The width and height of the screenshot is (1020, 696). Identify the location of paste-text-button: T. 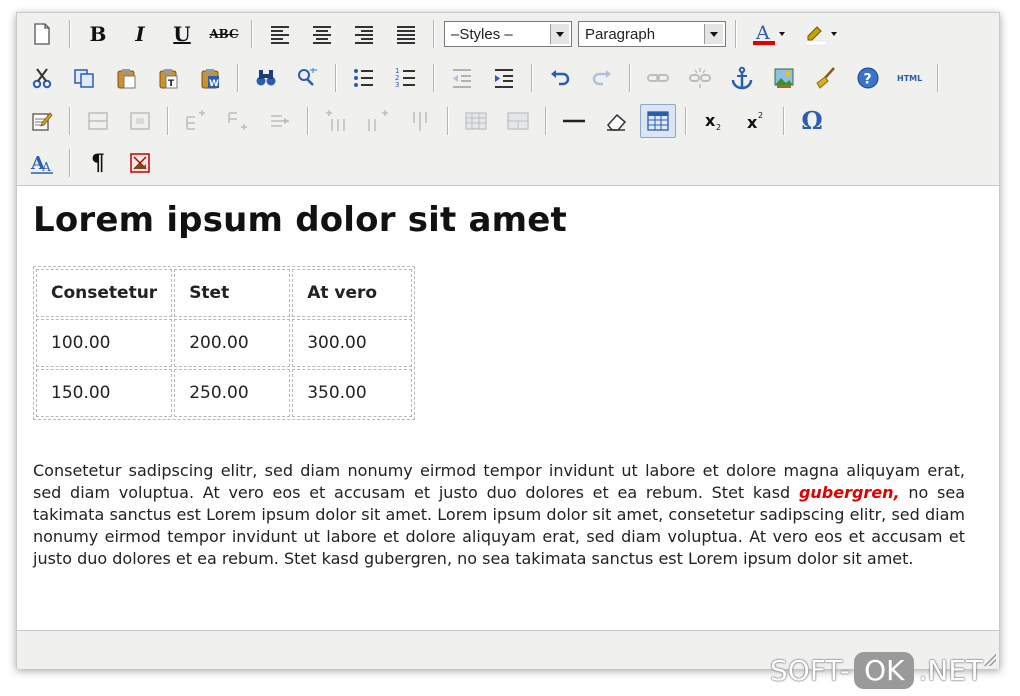
(168, 78).